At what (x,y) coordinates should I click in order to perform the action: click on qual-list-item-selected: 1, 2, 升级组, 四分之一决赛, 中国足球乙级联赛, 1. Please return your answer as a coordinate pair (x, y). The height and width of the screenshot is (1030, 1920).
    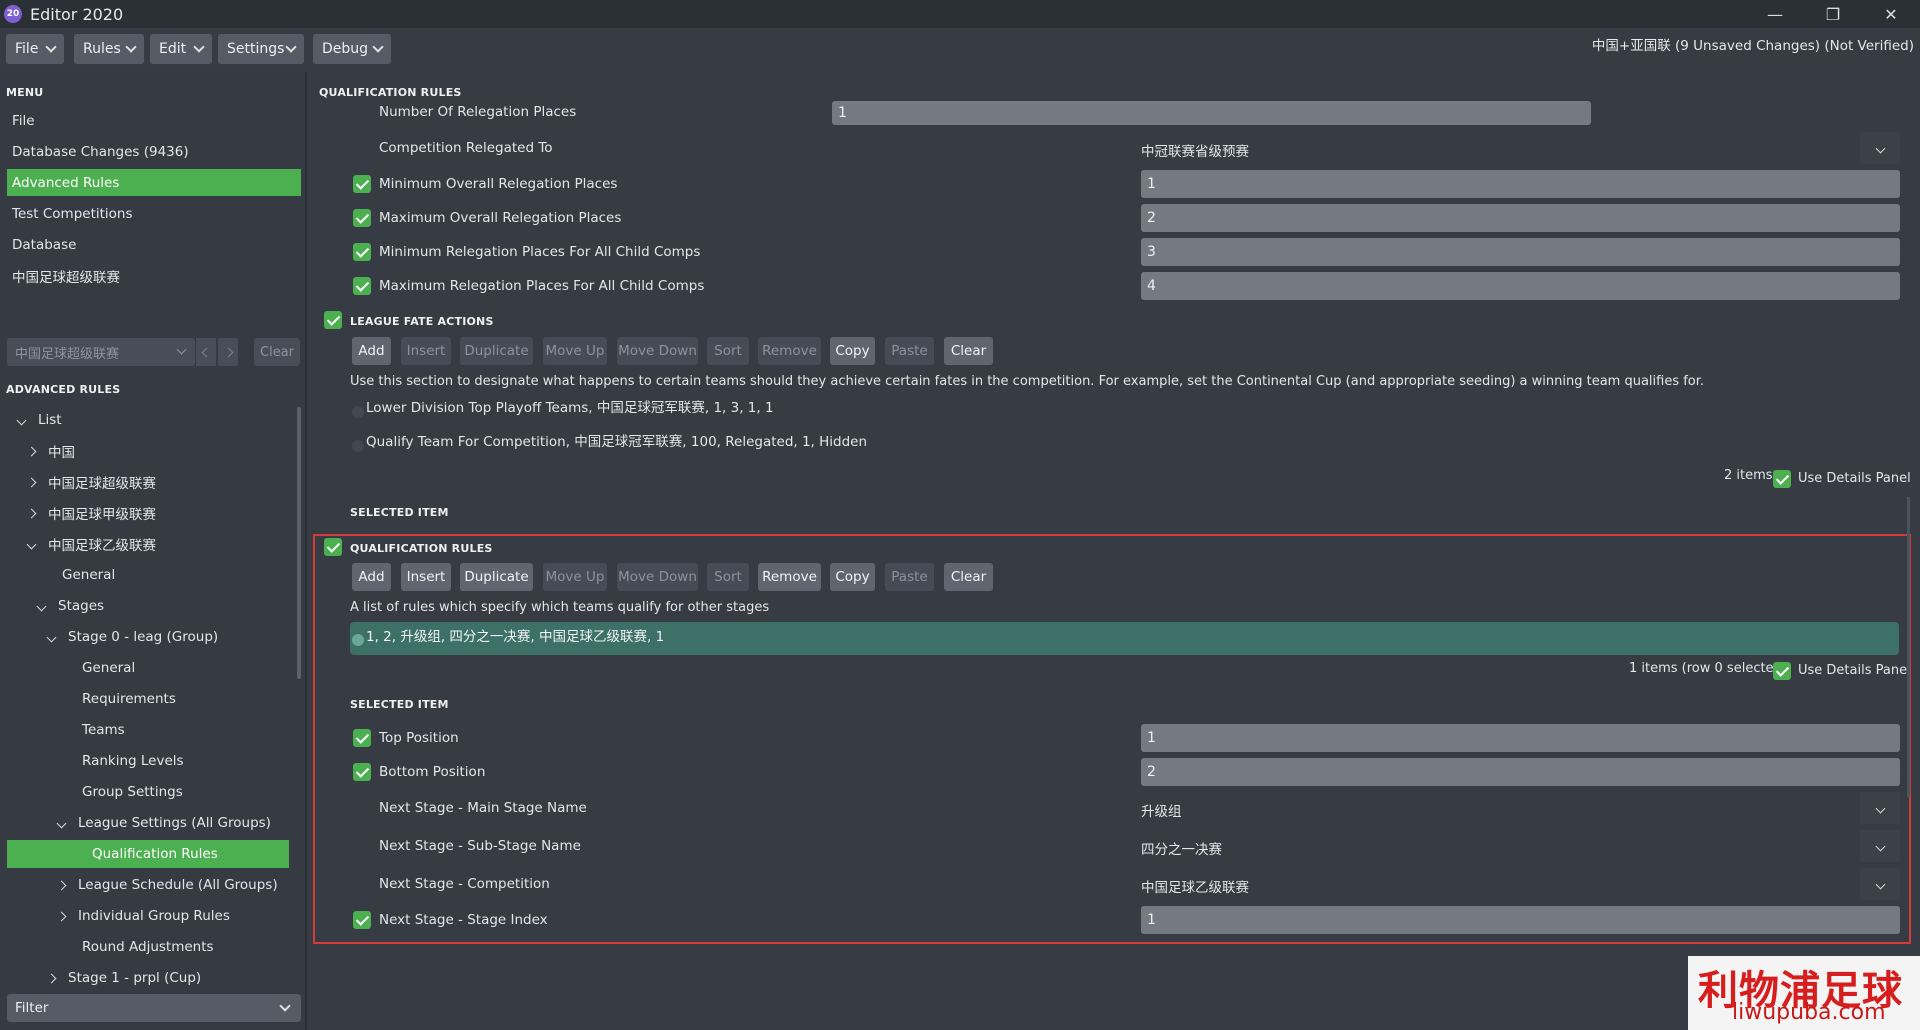
    Looking at the image, I should click on (1124, 638).